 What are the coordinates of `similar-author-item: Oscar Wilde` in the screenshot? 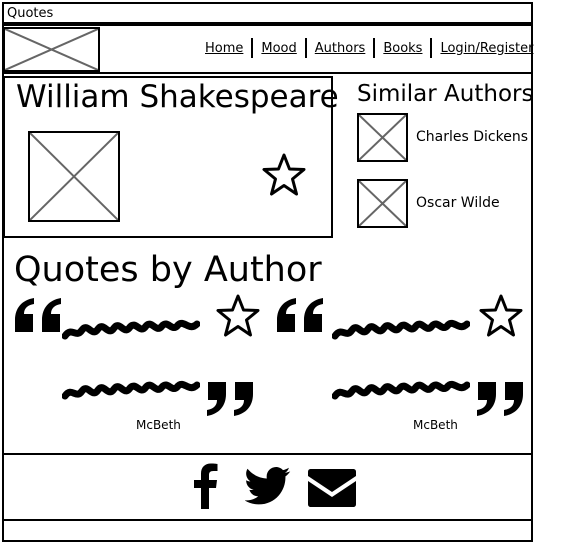 It's located at (428, 203).